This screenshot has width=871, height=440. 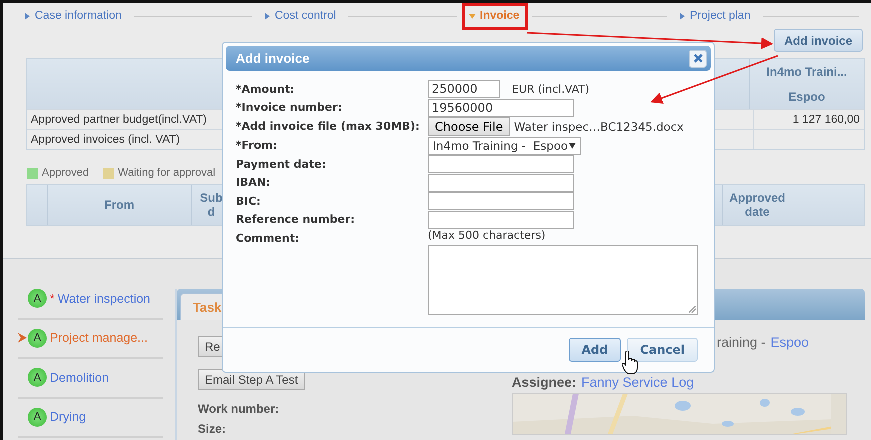 I want to click on close-icon, so click(x=698, y=58).